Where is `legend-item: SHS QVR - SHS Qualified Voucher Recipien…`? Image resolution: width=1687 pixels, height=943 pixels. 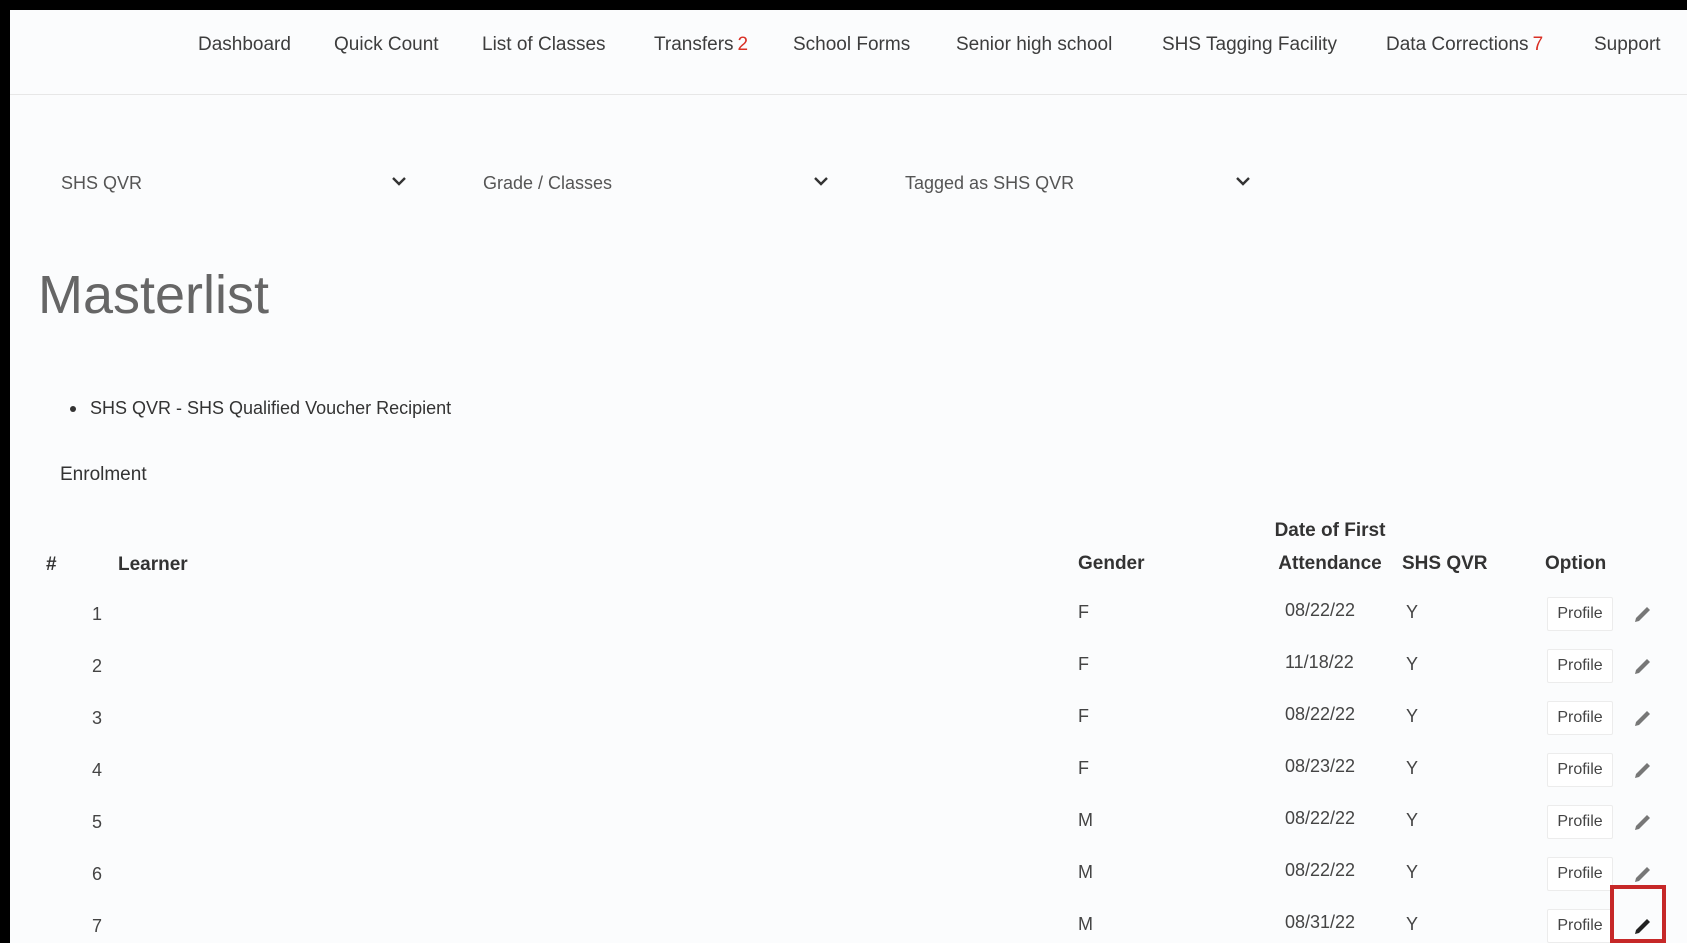
legend-item: SHS QVR - SHS Qualified Voucher Recipien… is located at coordinates (260, 408).